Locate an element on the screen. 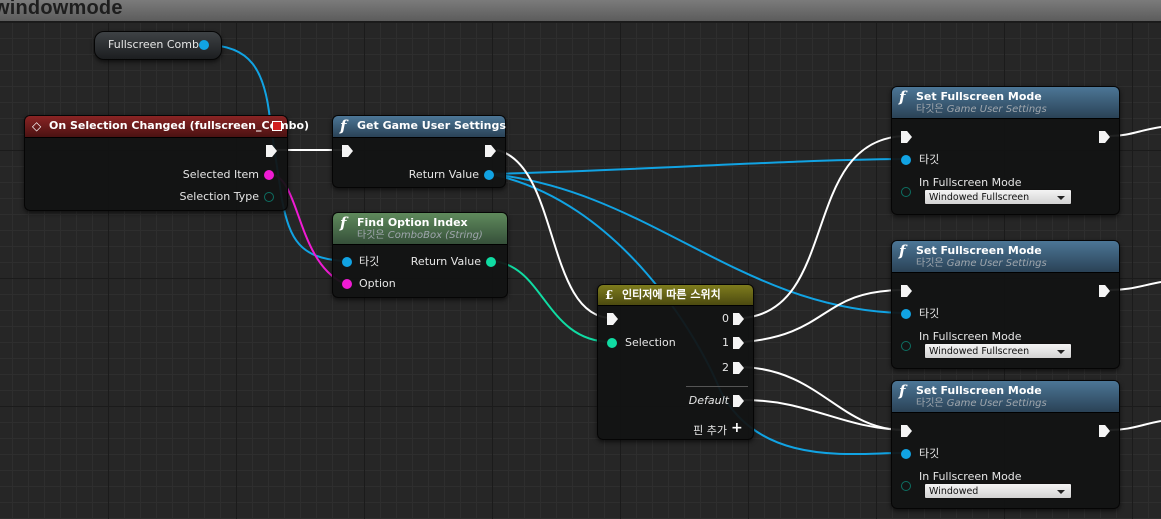  event-diamond-icon: ◇ is located at coordinates (37, 126).